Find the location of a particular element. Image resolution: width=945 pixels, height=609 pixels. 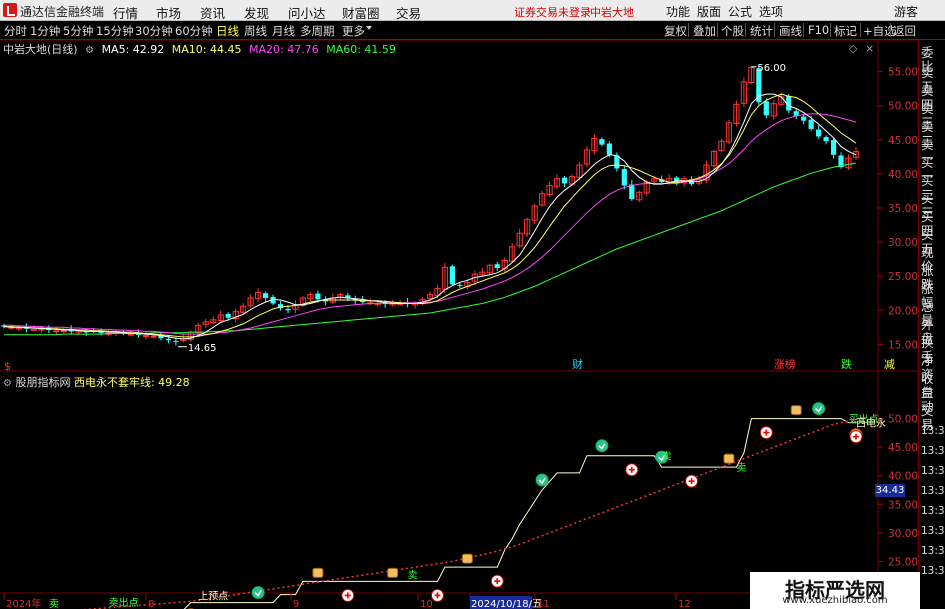

indicator-tick-label: 45.00 is located at coordinates (903, 448).